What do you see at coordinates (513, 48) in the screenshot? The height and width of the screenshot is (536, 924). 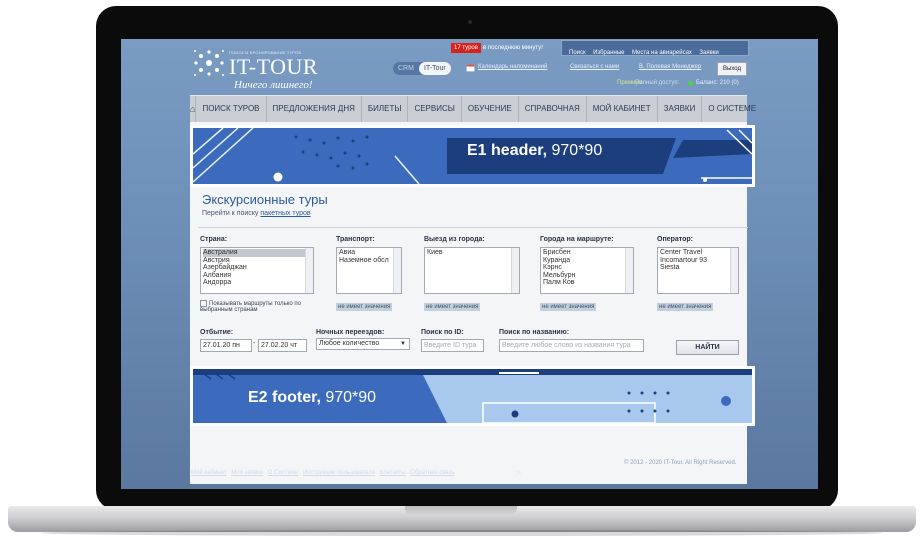 I see `hot-tours-text: в последнюю минуту!` at bounding box center [513, 48].